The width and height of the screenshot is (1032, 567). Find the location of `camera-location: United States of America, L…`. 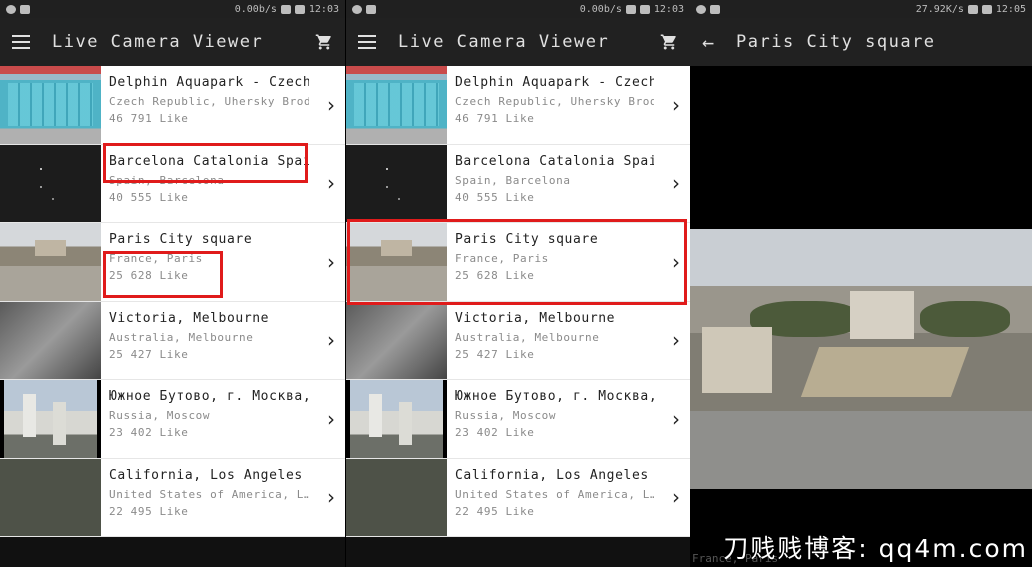

camera-location: United States of America, L… is located at coordinates (554, 494).